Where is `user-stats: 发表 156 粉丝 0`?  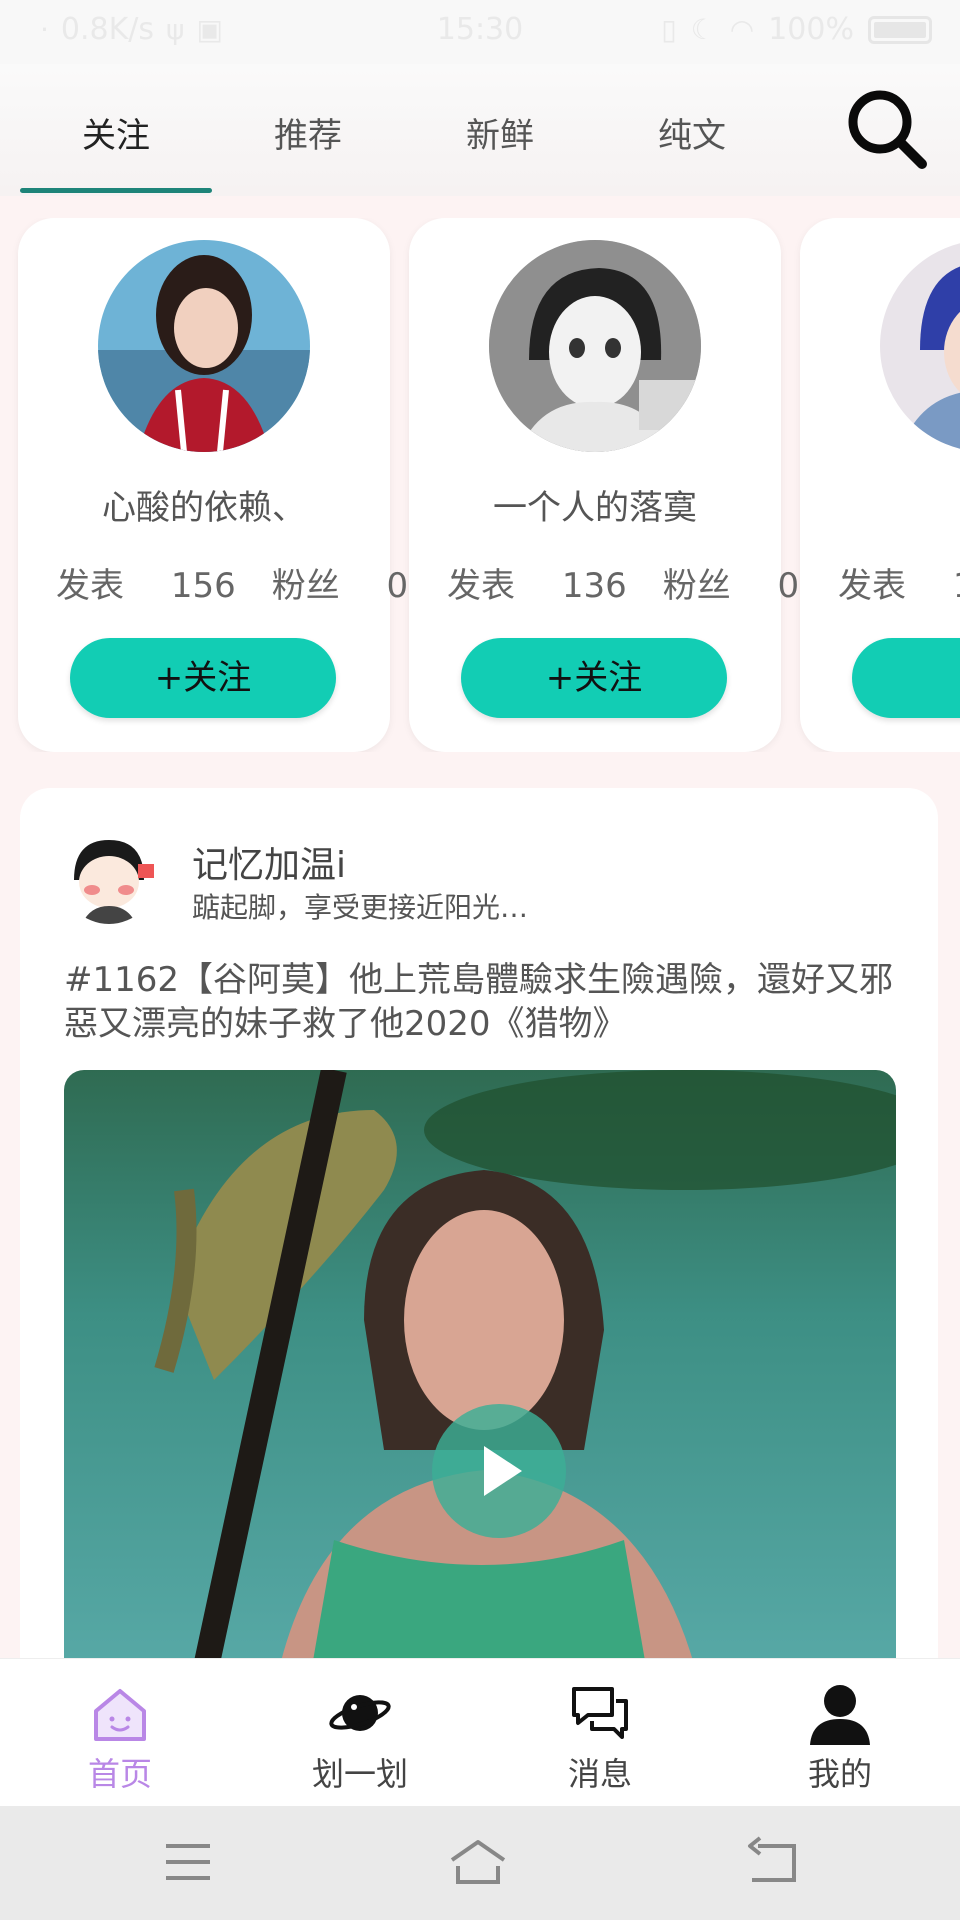
user-stats: 发表 156 粉丝 0 is located at coordinates (232, 582).